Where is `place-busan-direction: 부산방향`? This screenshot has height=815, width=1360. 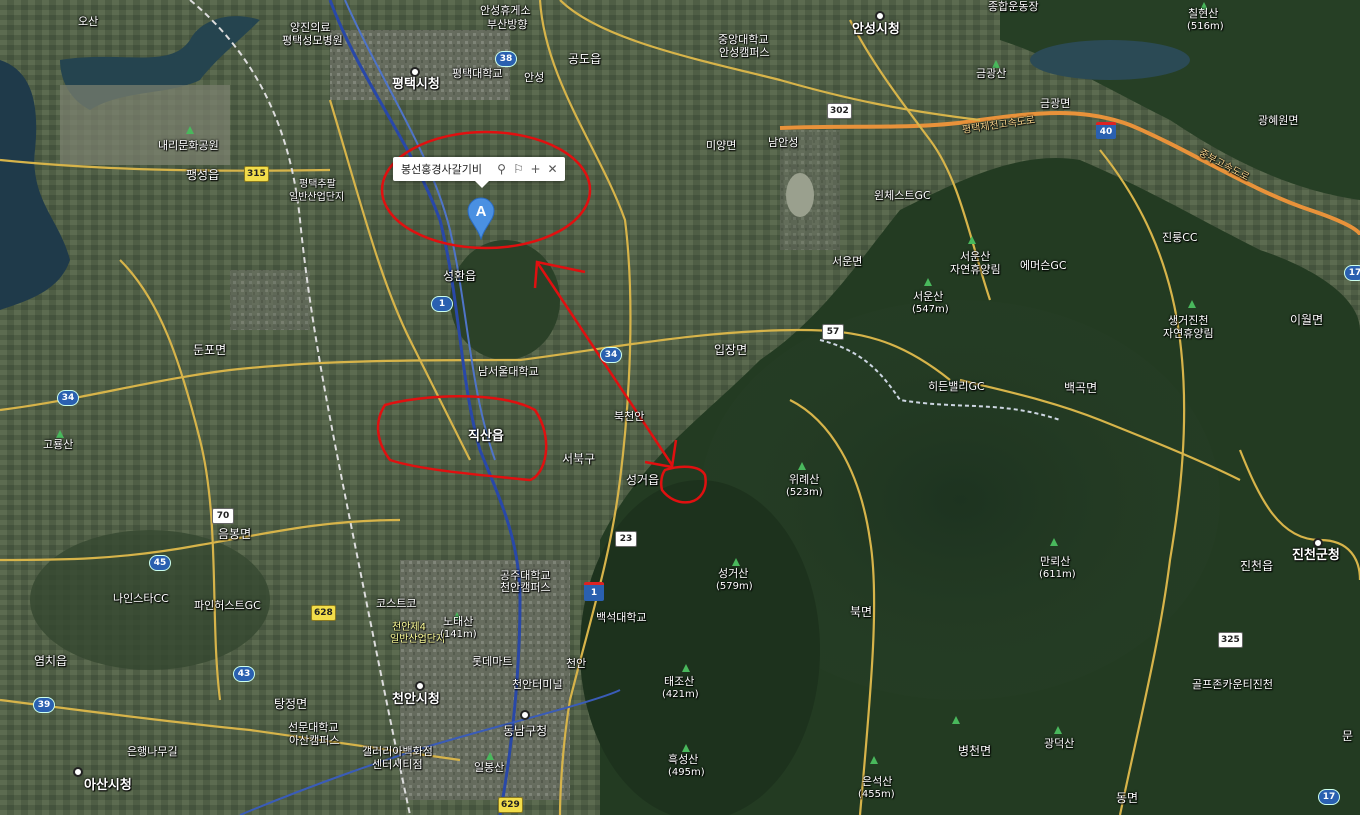
place-busan-direction: 부산방향 is located at coordinates (507, 24).